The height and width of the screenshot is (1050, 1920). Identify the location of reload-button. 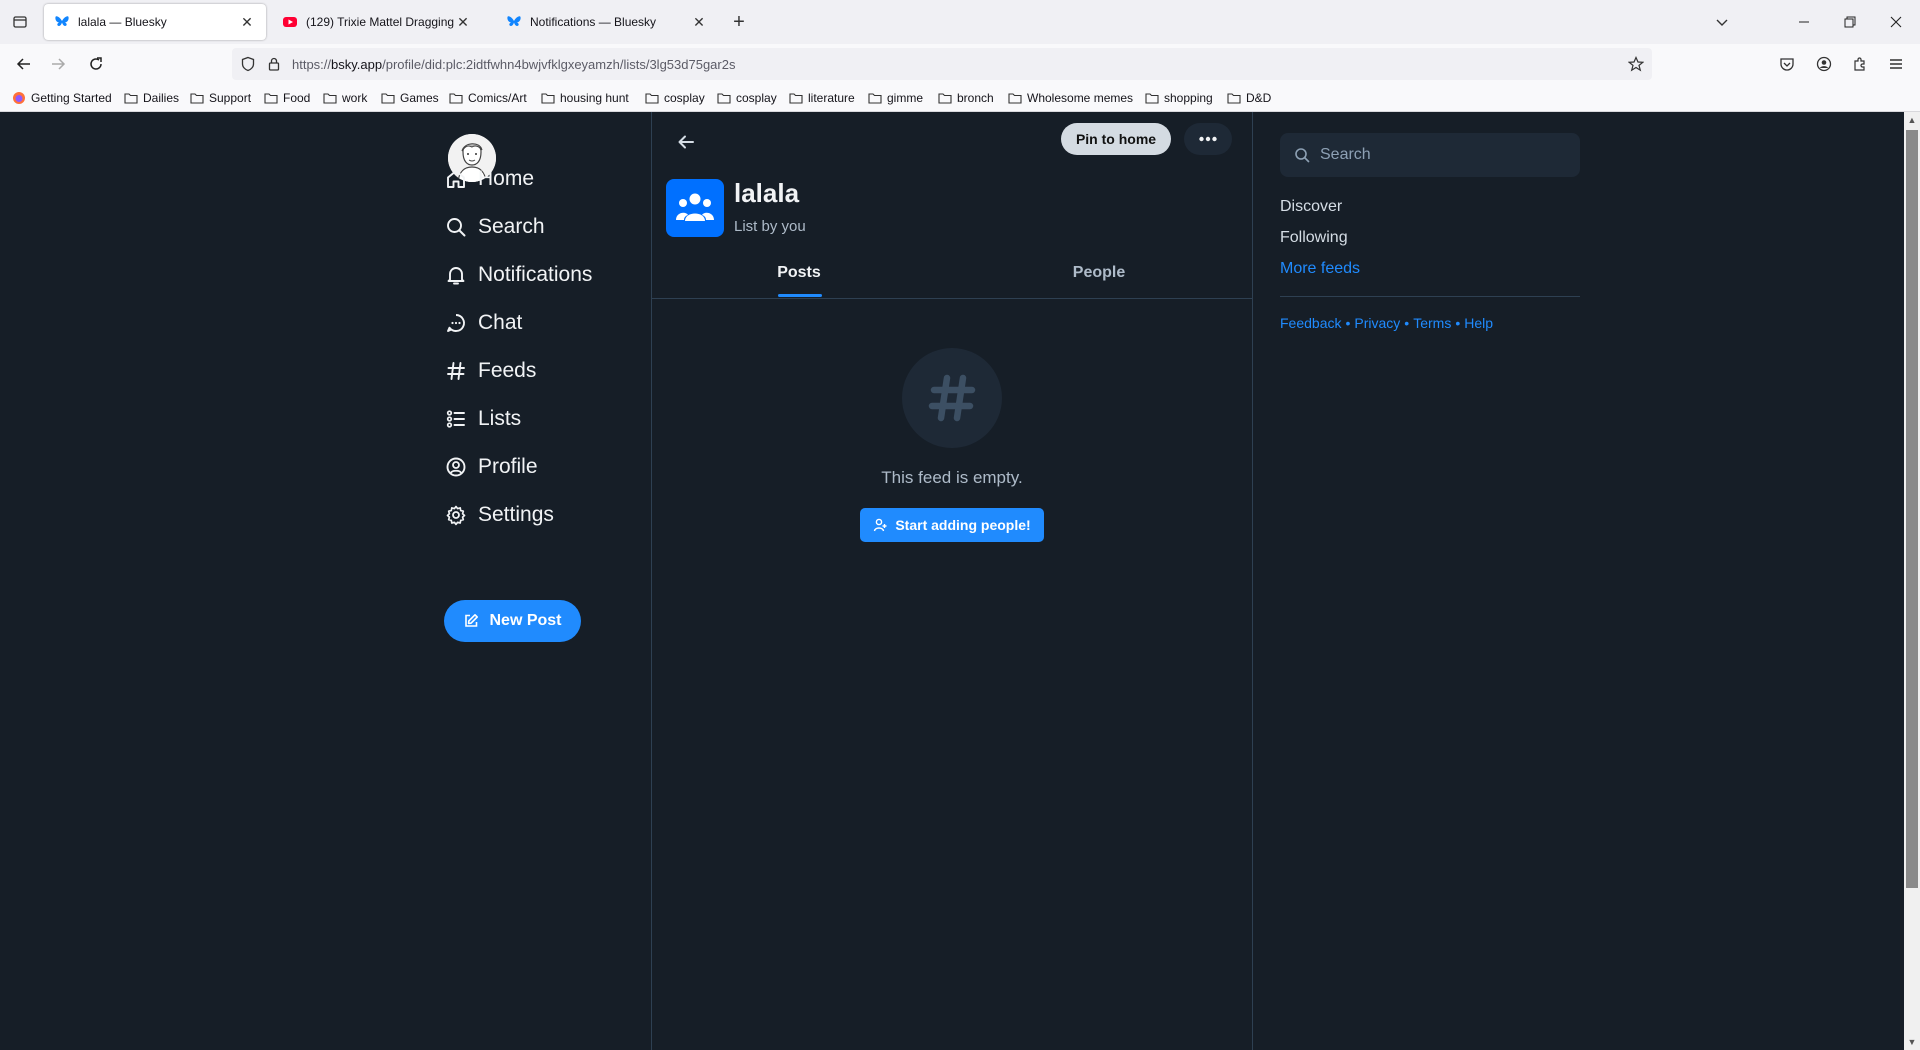
(96, 64).